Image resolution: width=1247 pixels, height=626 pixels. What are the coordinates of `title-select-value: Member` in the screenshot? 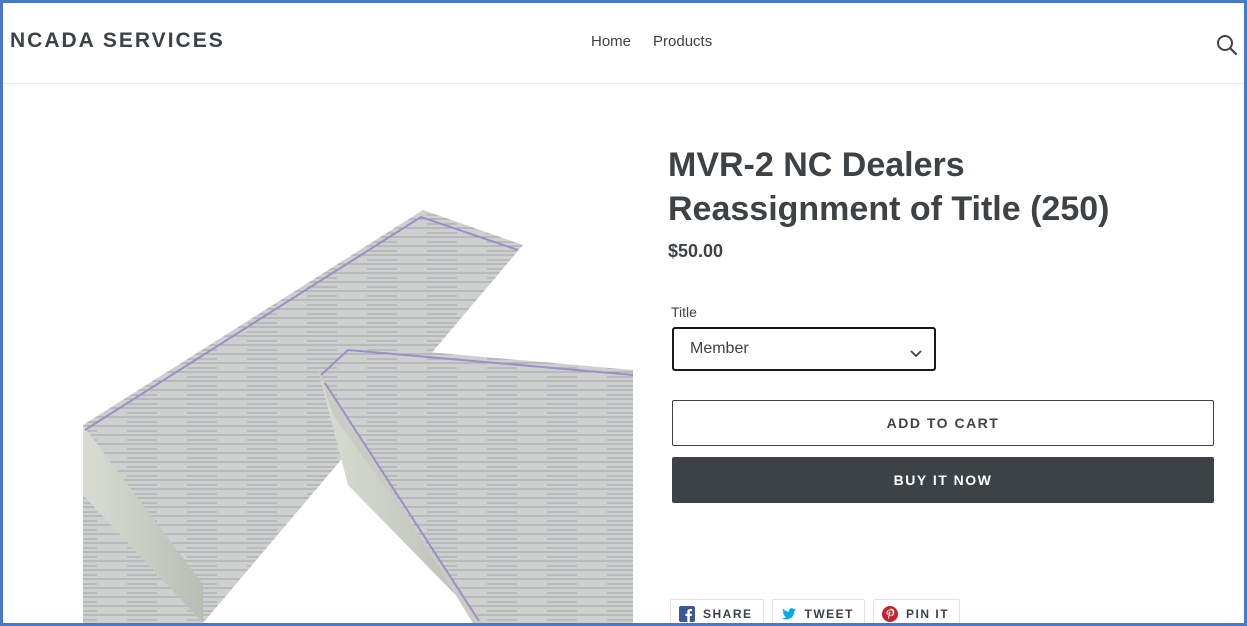 It's located at (719, 348).